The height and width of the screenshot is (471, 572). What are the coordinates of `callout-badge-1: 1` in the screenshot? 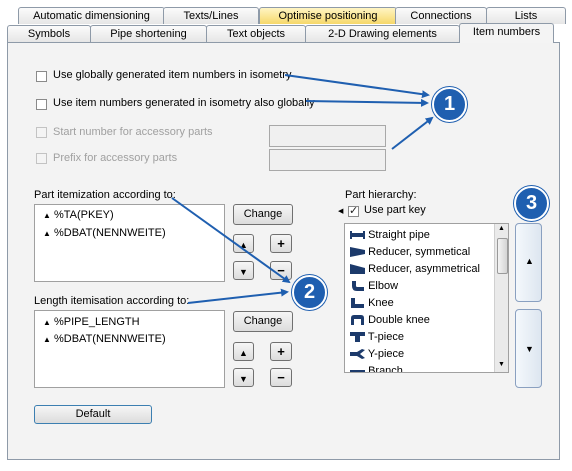 It's located at (449, 104).